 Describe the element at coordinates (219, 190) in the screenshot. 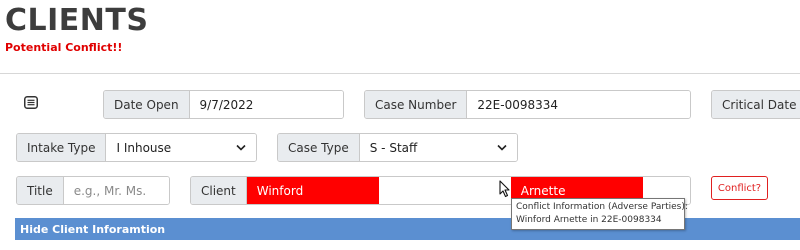

I see `client-label: Client` at that location.